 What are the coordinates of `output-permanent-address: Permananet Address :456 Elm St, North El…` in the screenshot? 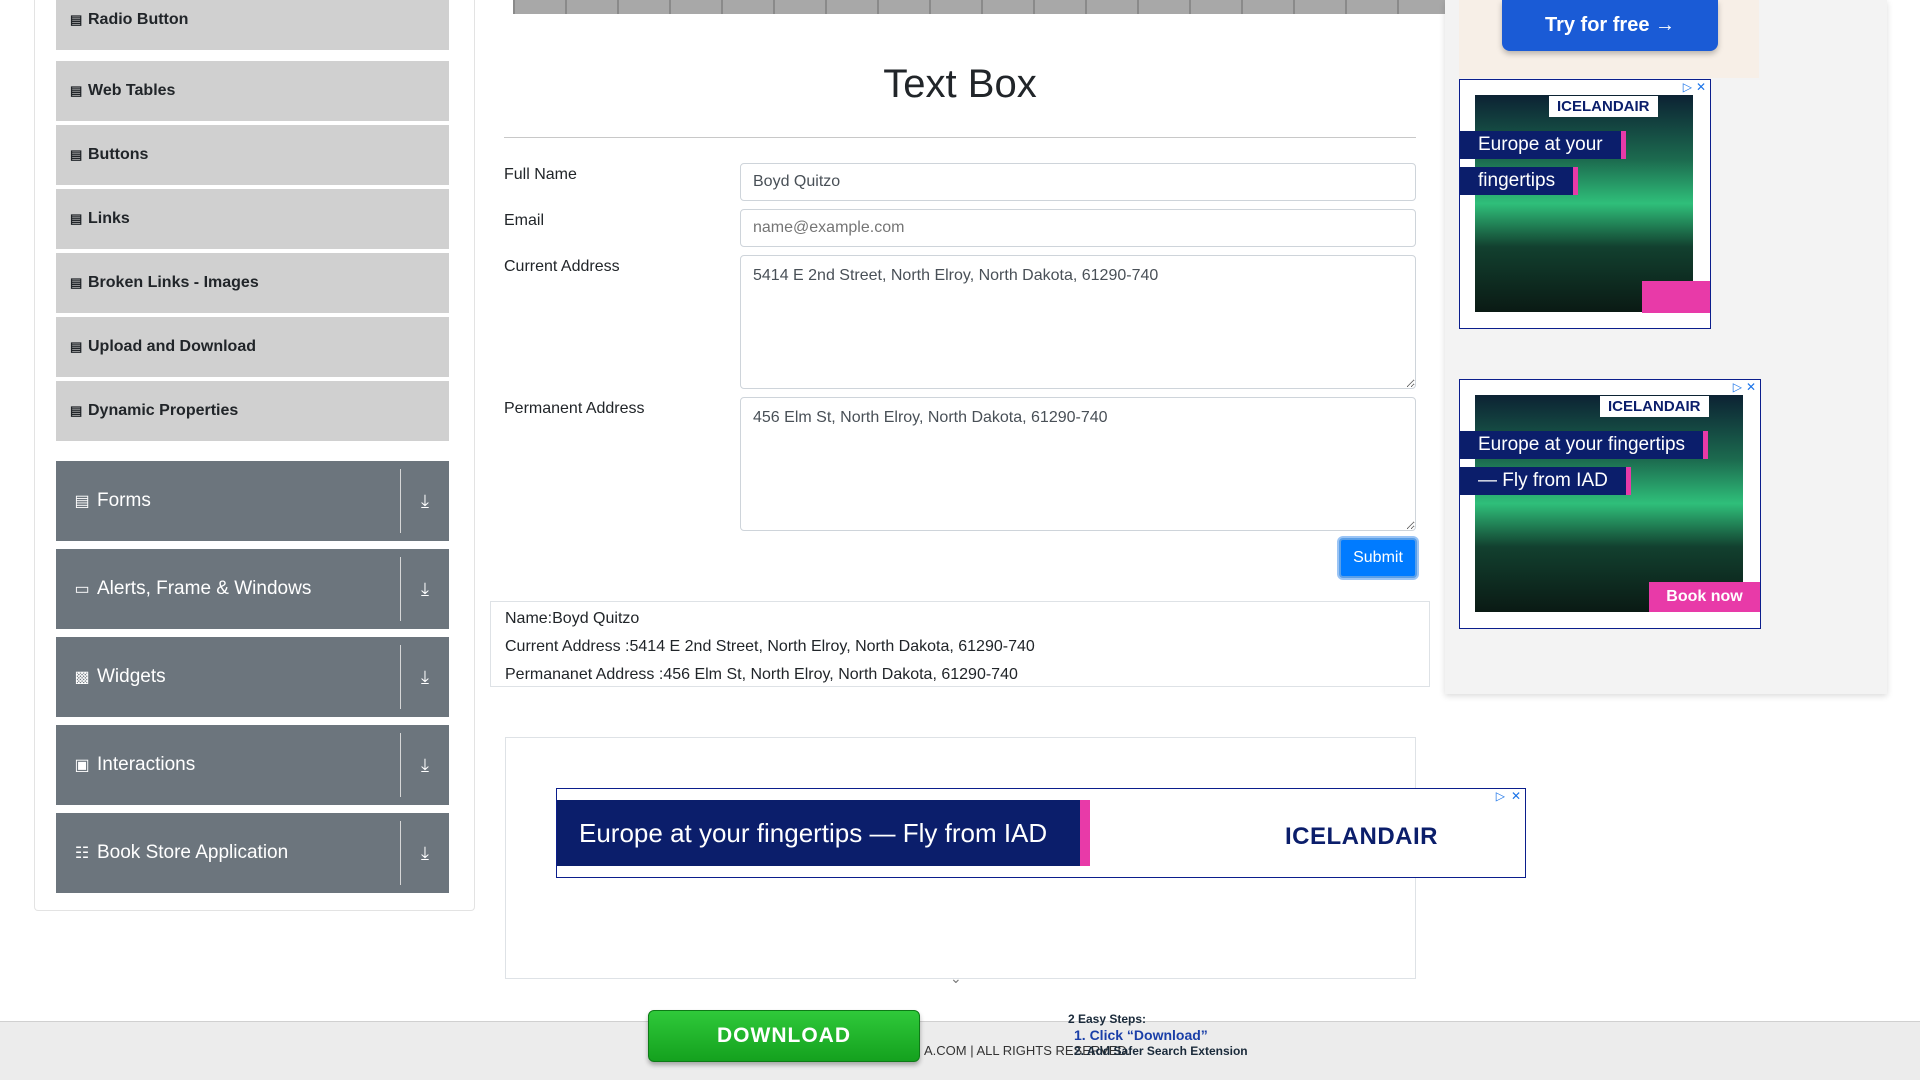 It's located at (761, 674).